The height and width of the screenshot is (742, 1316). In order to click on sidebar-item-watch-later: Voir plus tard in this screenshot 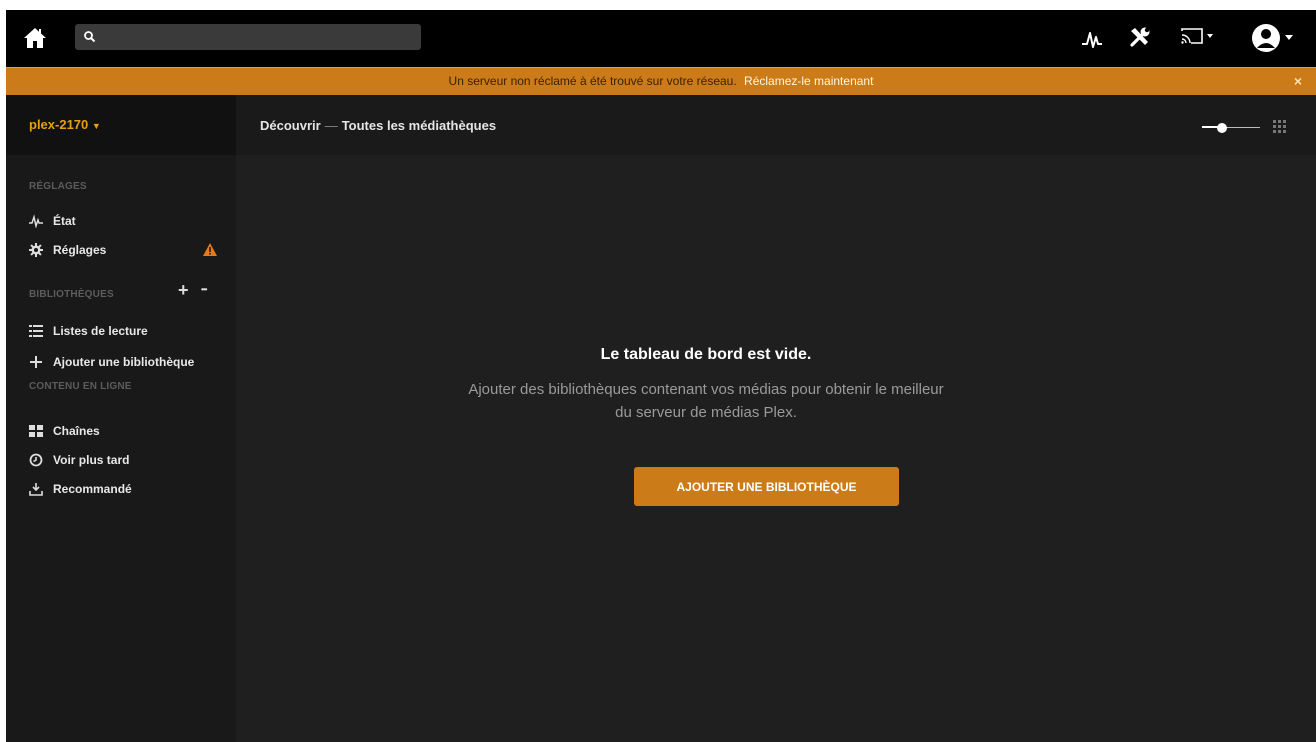, I will do `click(79, 460)`.